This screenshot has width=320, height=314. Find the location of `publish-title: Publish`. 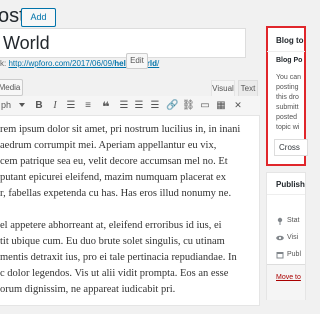

publish-title: Publish is located at coordinates (290, 184).